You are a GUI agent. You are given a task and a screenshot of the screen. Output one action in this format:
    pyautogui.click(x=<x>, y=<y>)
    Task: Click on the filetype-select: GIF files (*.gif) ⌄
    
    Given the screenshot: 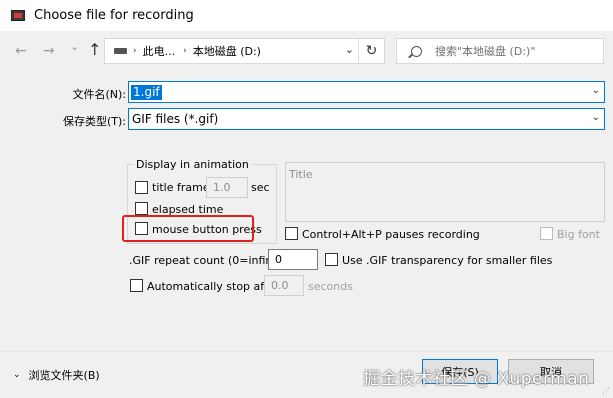 What is the action you would take?
    pyautogui.click(x=366, y=119)
    